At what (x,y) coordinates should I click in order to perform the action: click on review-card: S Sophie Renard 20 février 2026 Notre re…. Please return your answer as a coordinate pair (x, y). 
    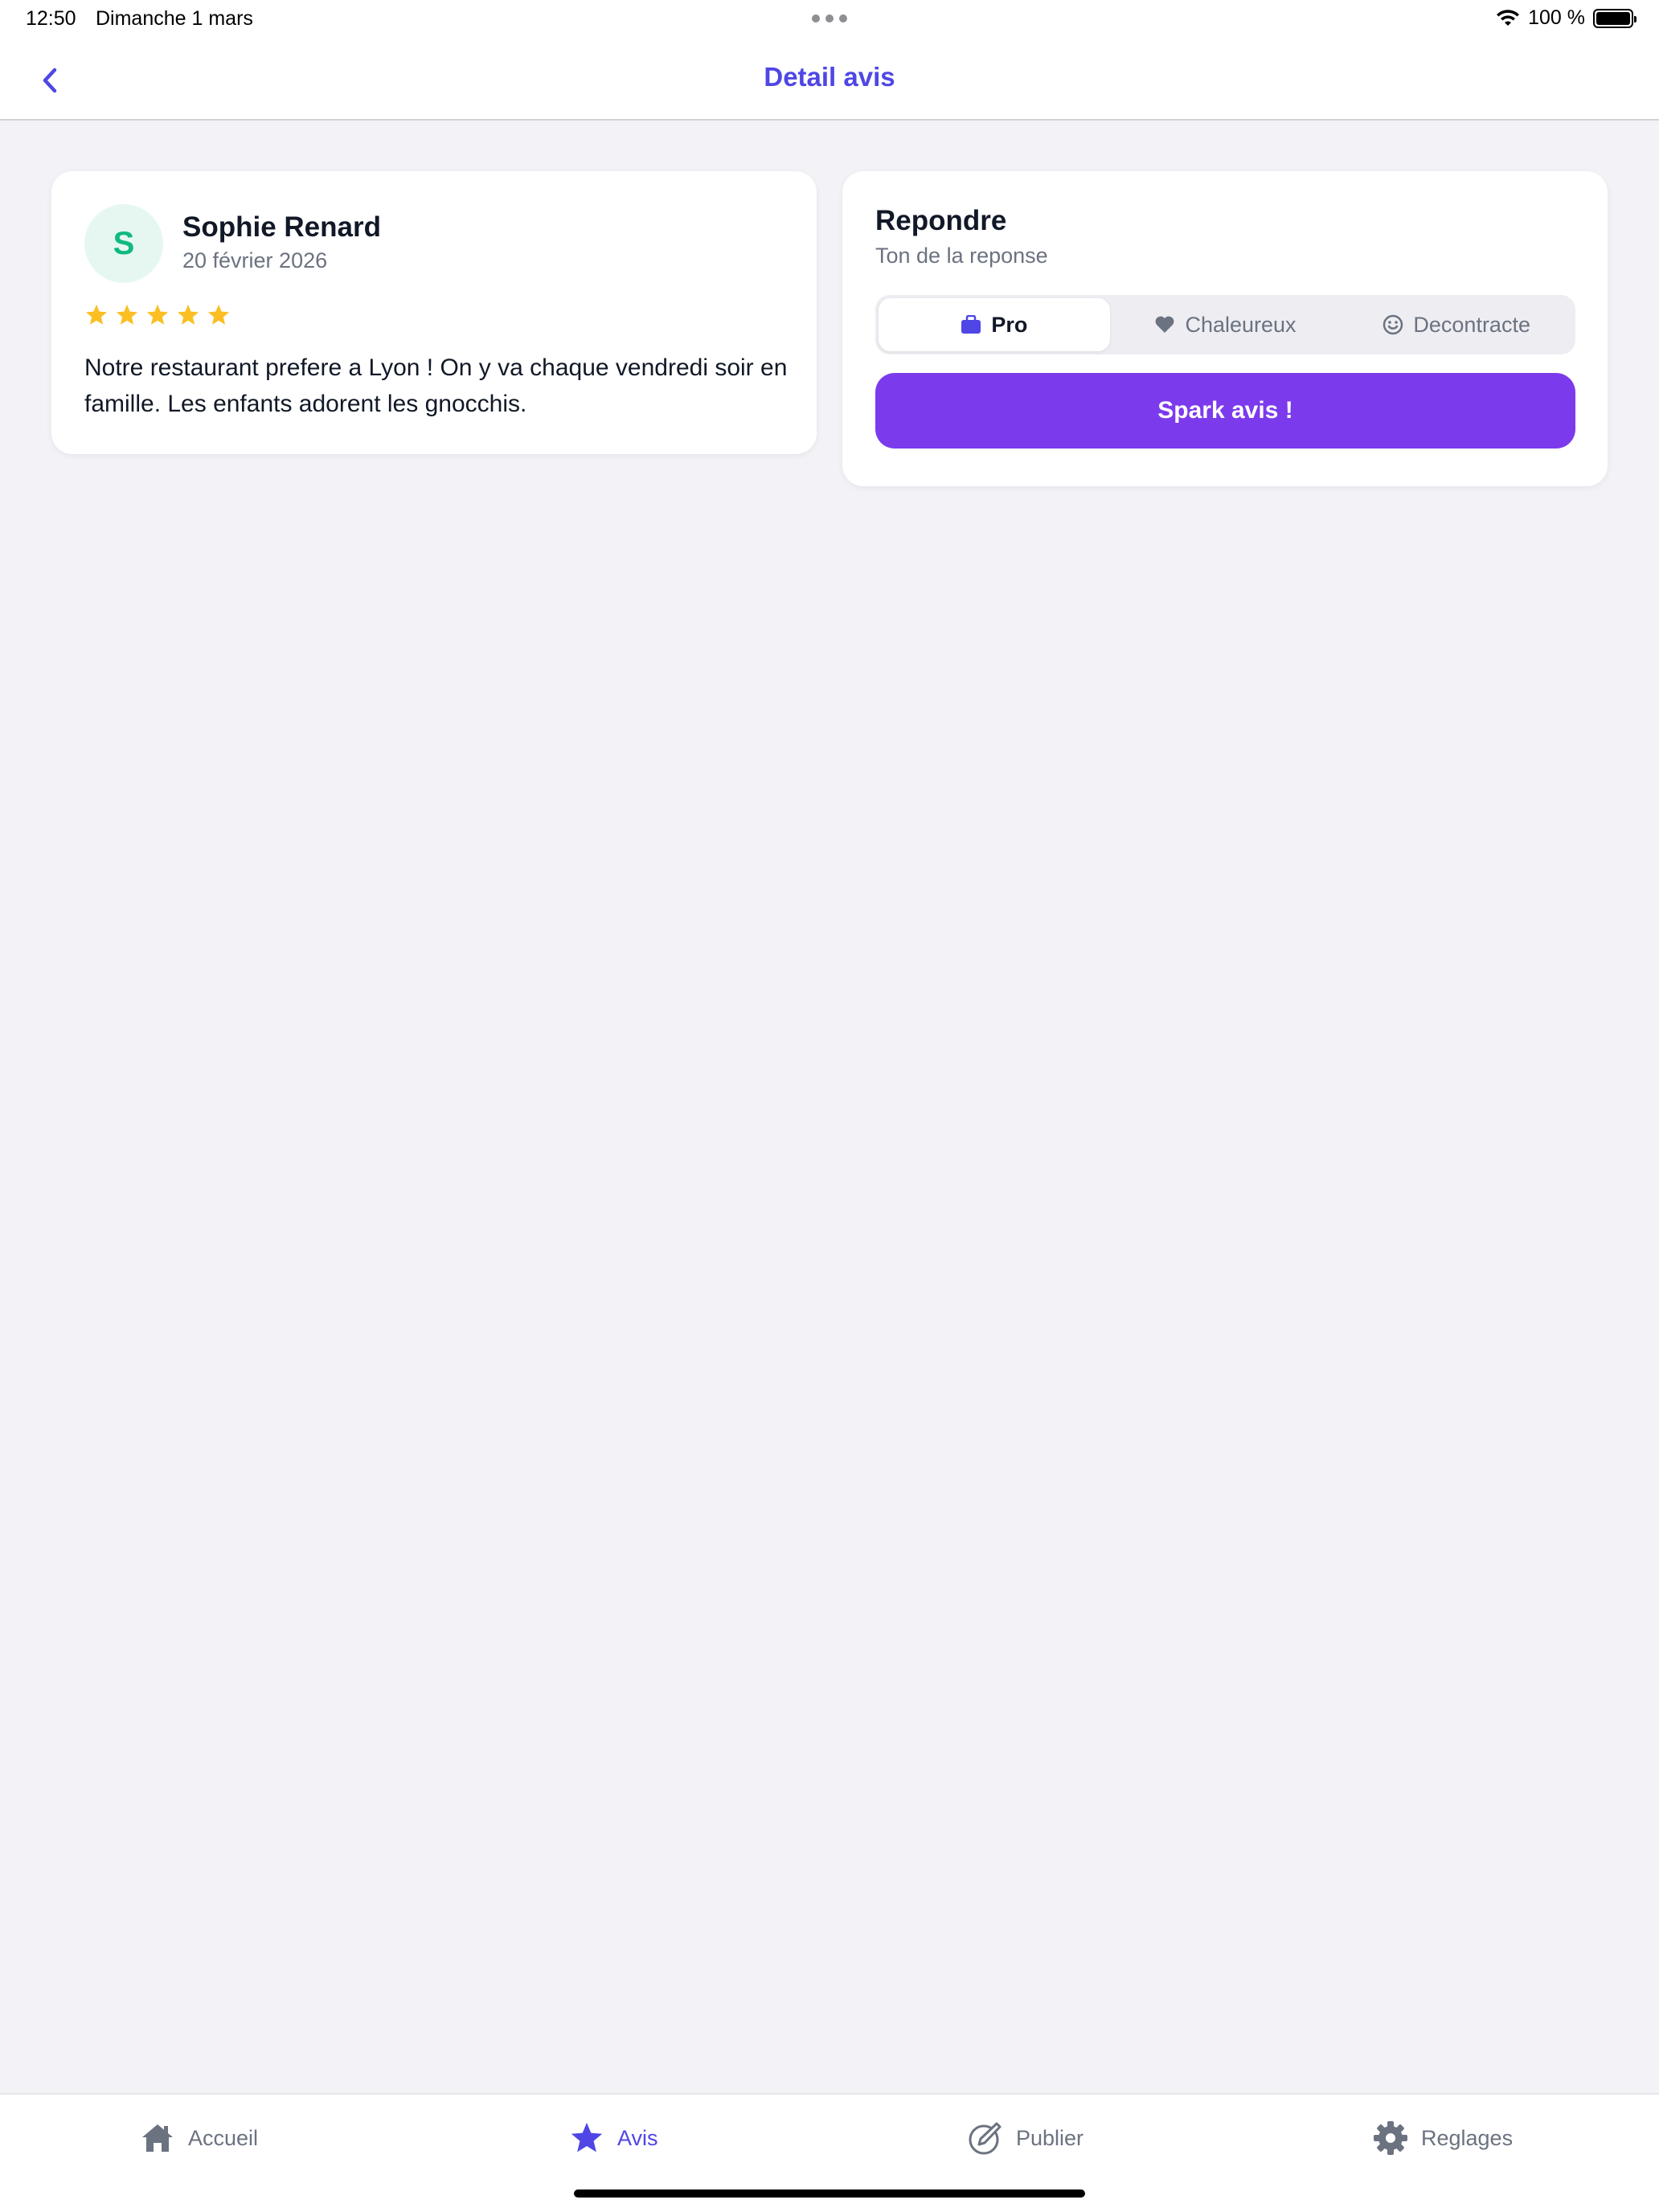
    Looking at the image, I should click on (434, 312).